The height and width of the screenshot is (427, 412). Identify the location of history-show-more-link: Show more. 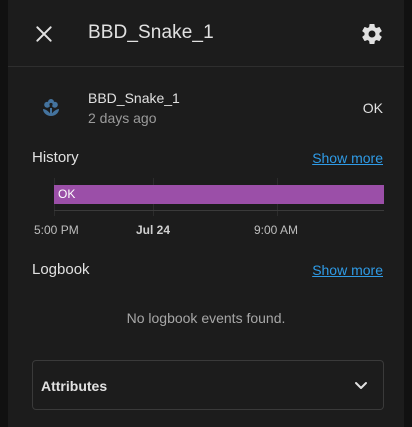
(347, 158).